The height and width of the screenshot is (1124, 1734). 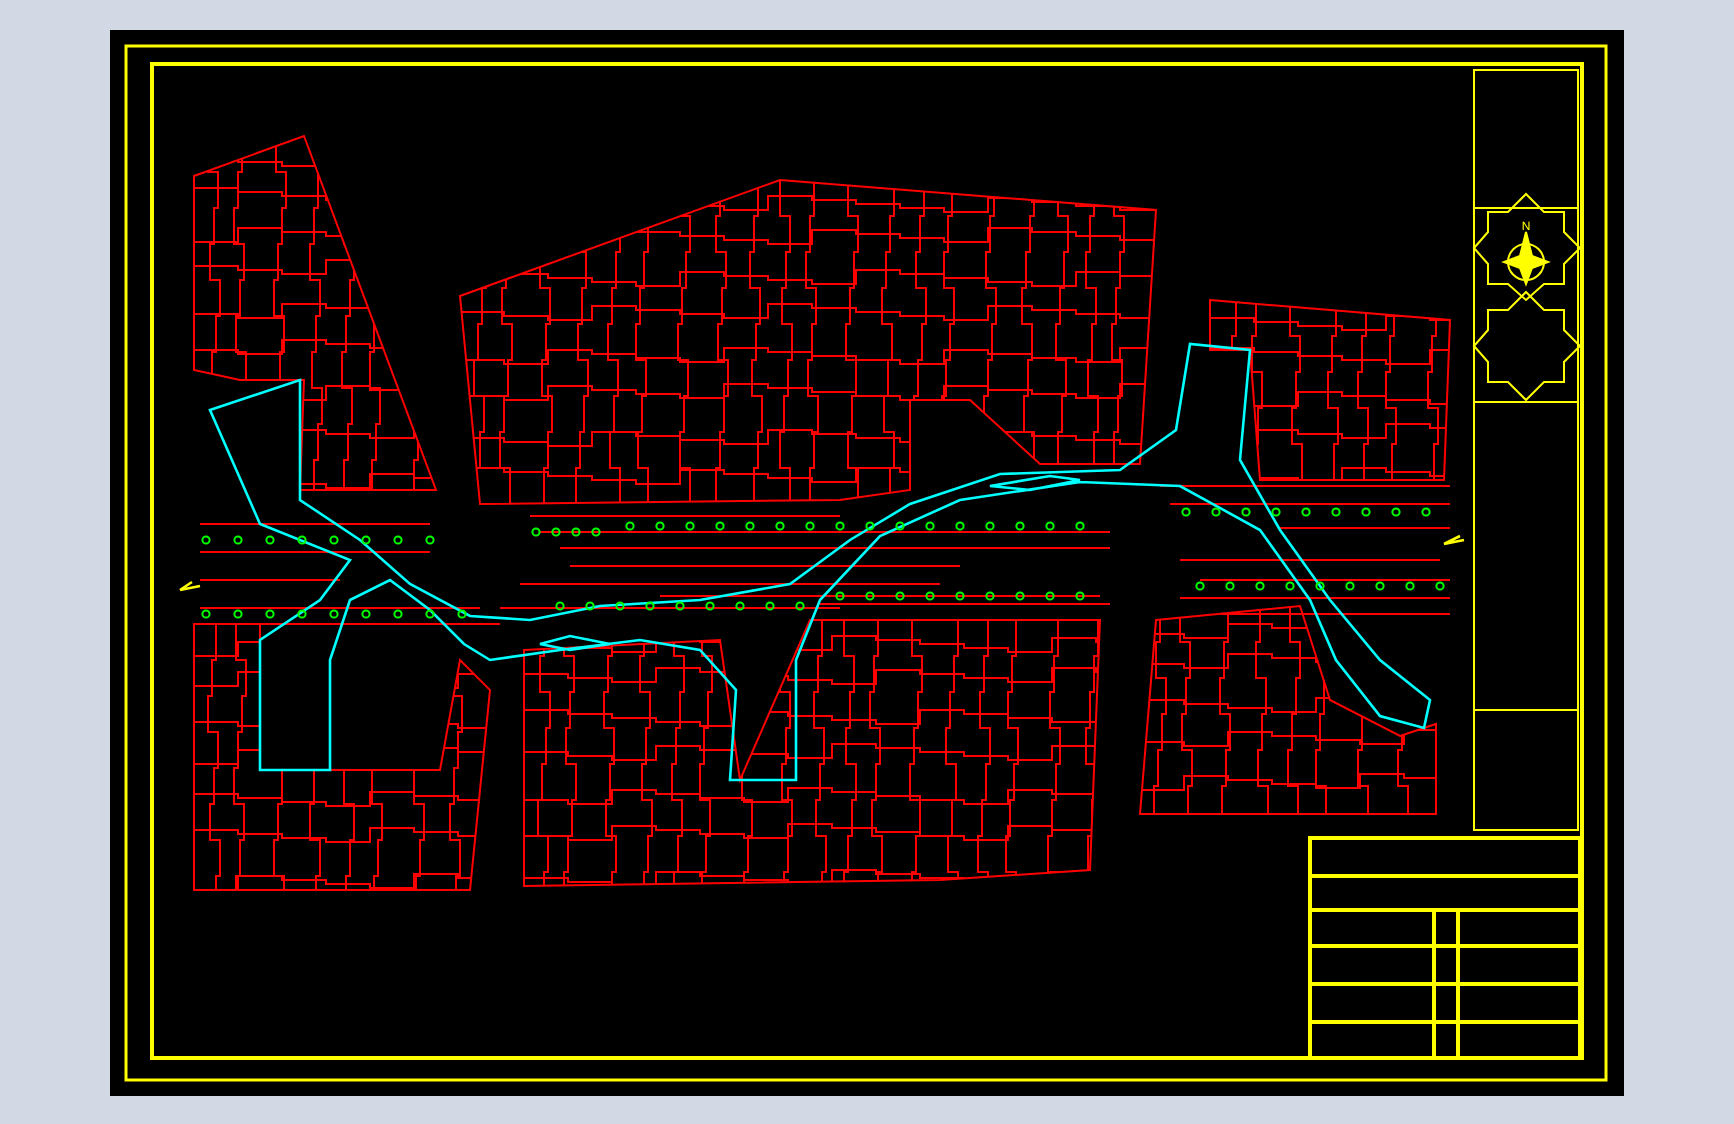 I want to click on north-arrow-icon, so click(x=1527, y=297).